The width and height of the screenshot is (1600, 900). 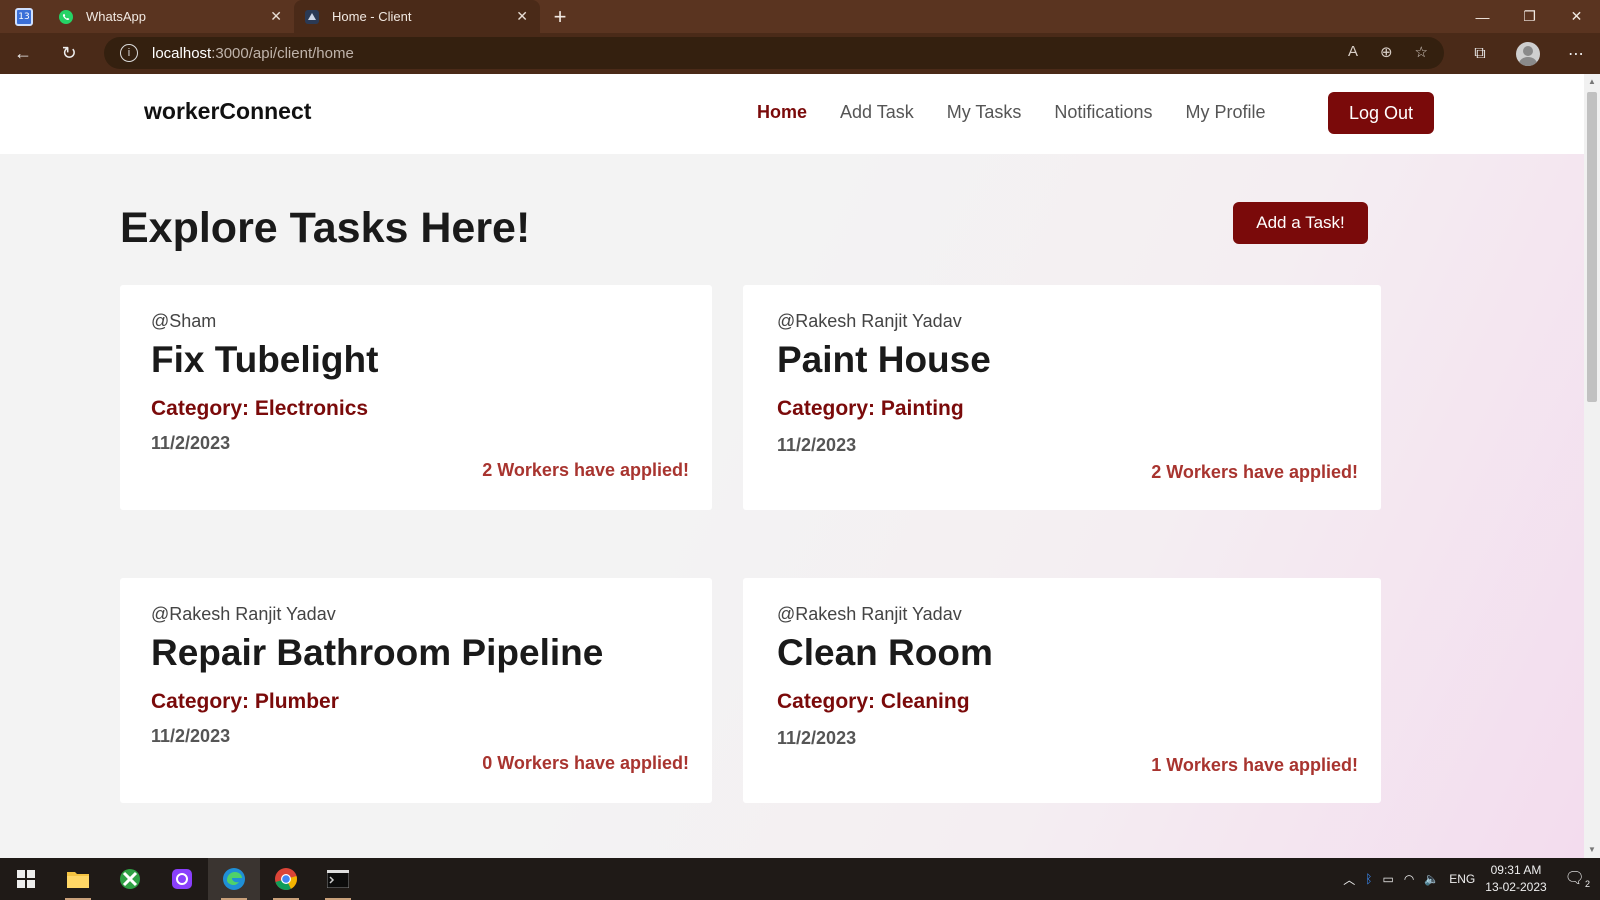 I want to click on windows-logo-icon, so click(x=26, y=879).